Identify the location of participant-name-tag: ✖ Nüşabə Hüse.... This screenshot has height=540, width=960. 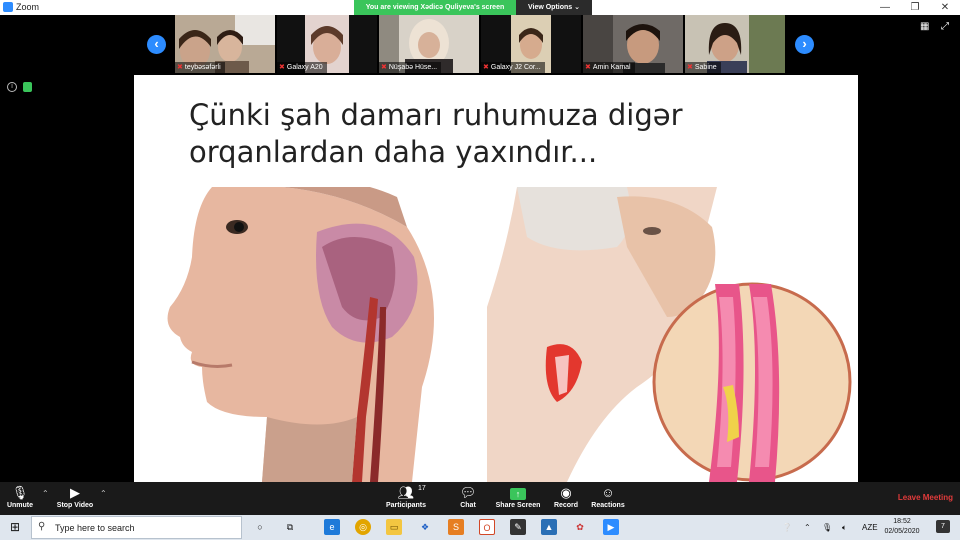
(410, 67).